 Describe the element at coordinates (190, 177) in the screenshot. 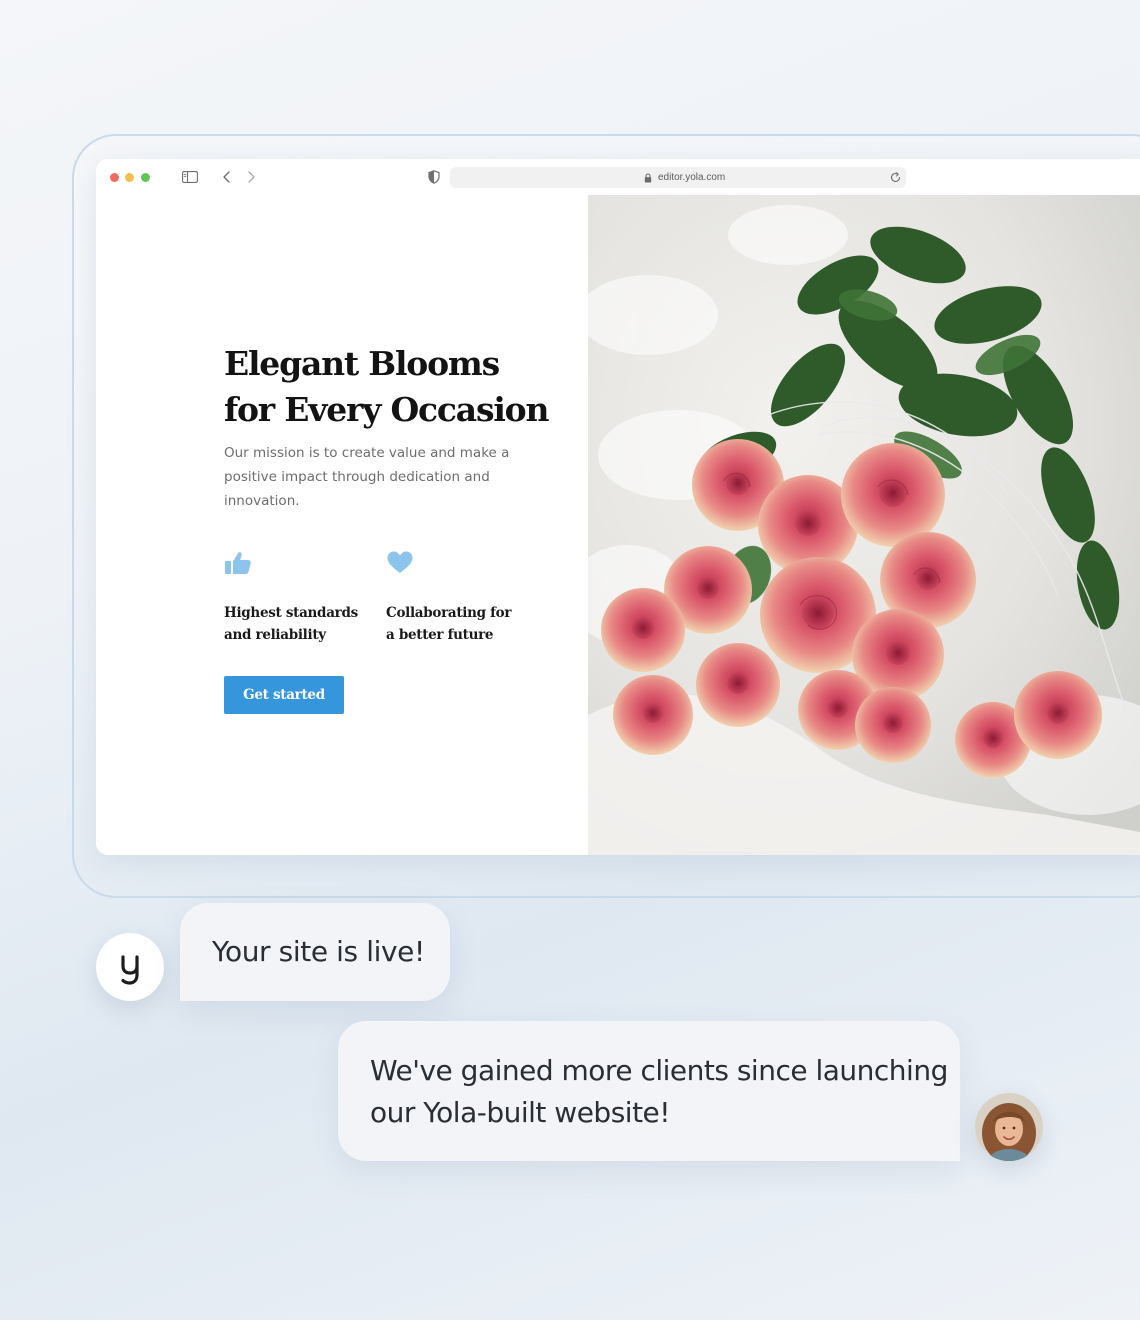

I see `sidebar-icon` at that location.